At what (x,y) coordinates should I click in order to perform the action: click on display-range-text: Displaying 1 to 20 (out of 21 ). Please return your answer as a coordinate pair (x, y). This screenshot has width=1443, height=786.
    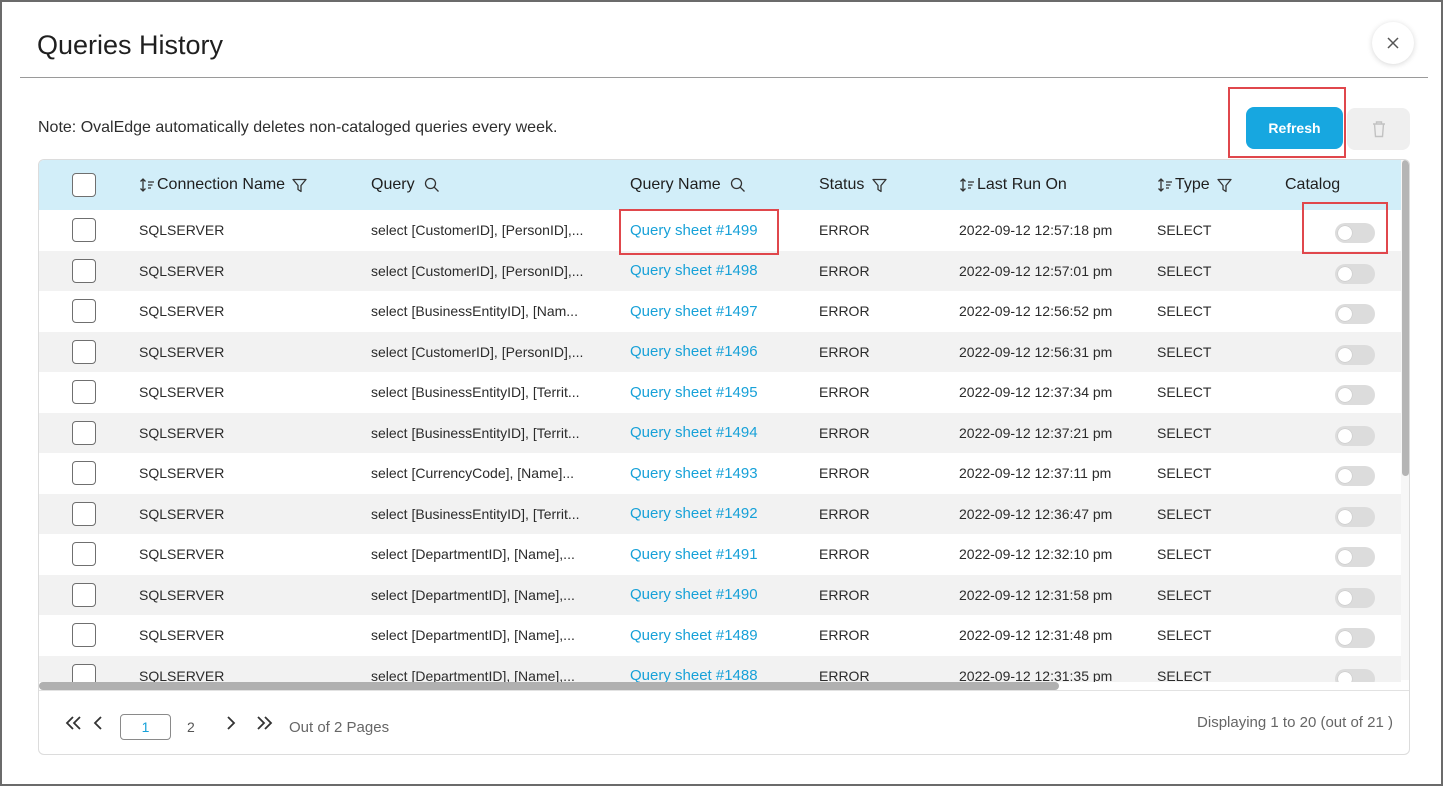
    Looking at the image, I should click on (1295, 722).